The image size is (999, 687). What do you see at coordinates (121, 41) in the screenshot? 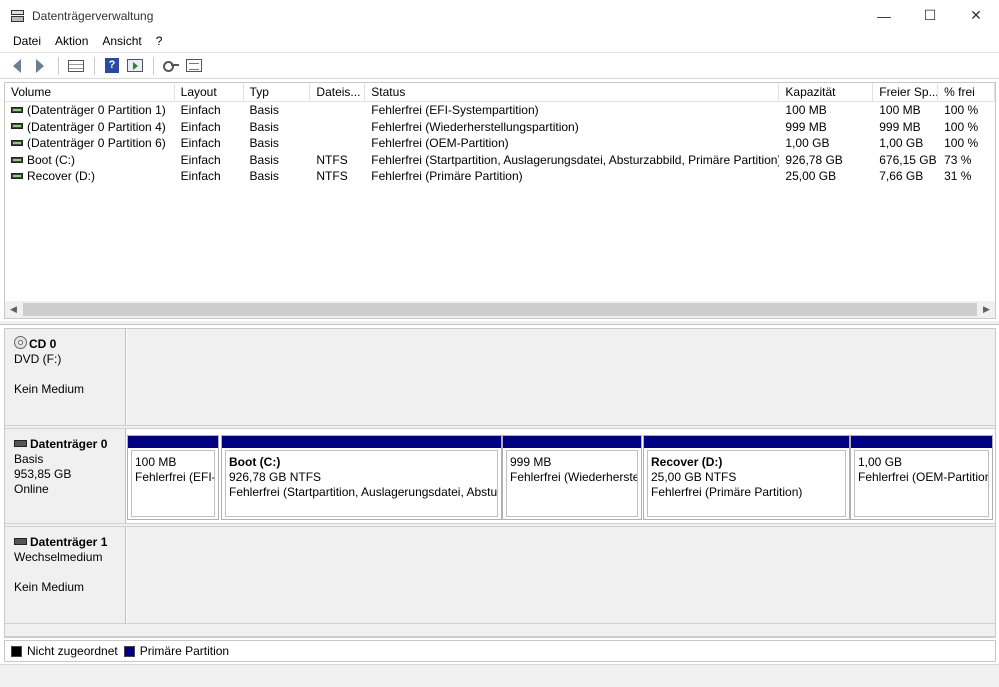
I see `menu-ansicht: Ansicht` at bounding box center [121, 41].